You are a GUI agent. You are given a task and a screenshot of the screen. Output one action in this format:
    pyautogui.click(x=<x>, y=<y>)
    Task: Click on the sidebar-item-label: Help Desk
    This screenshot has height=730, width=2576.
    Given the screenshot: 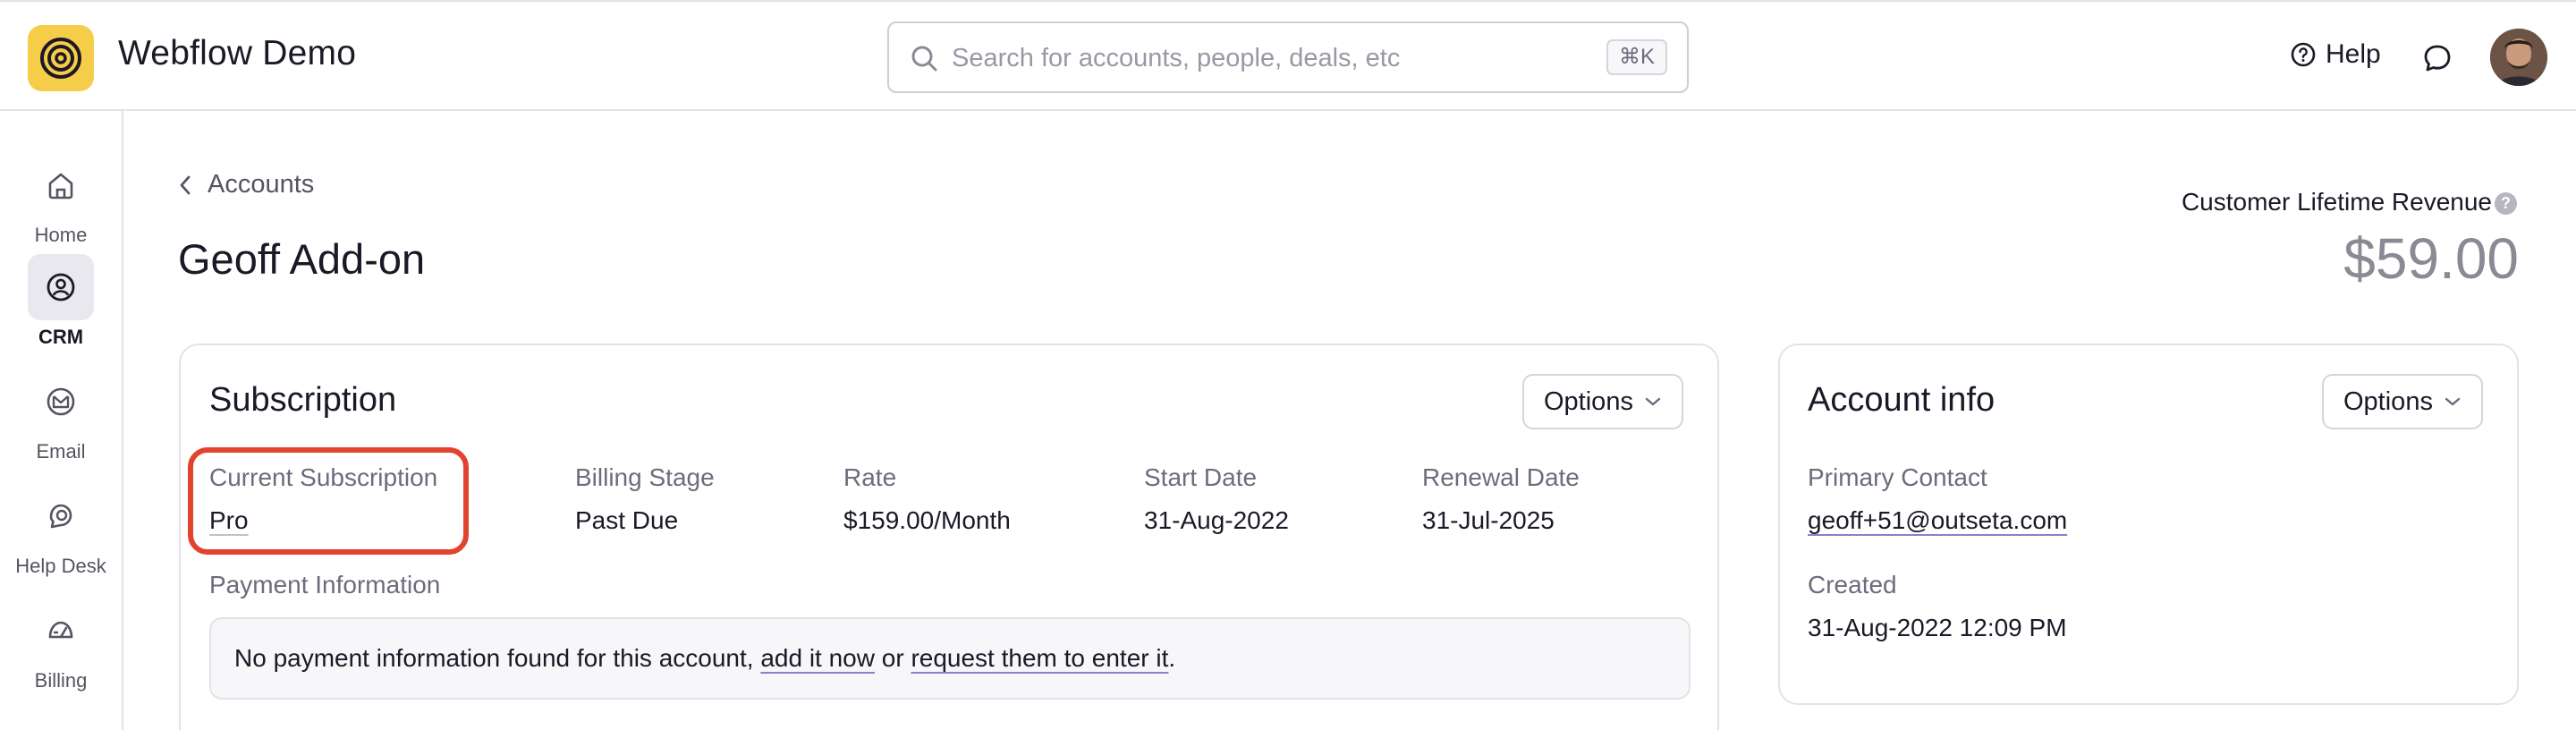 What is the action you would take?
    pyautogui.click(x=60, y=566)
    